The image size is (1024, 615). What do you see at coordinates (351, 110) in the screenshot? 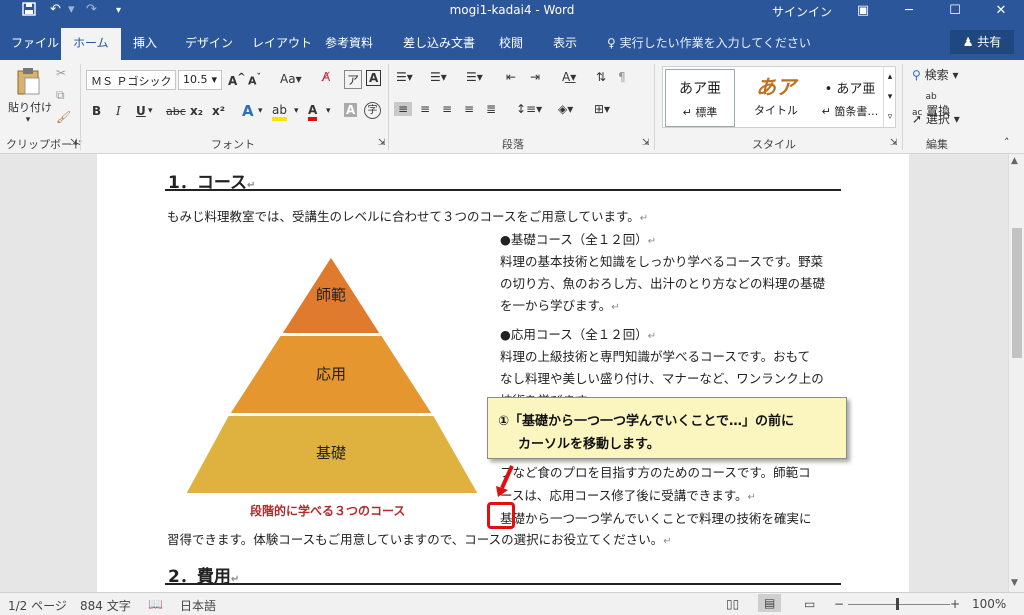
I see `character-shading-button: A` at bounding box center [351, 110].